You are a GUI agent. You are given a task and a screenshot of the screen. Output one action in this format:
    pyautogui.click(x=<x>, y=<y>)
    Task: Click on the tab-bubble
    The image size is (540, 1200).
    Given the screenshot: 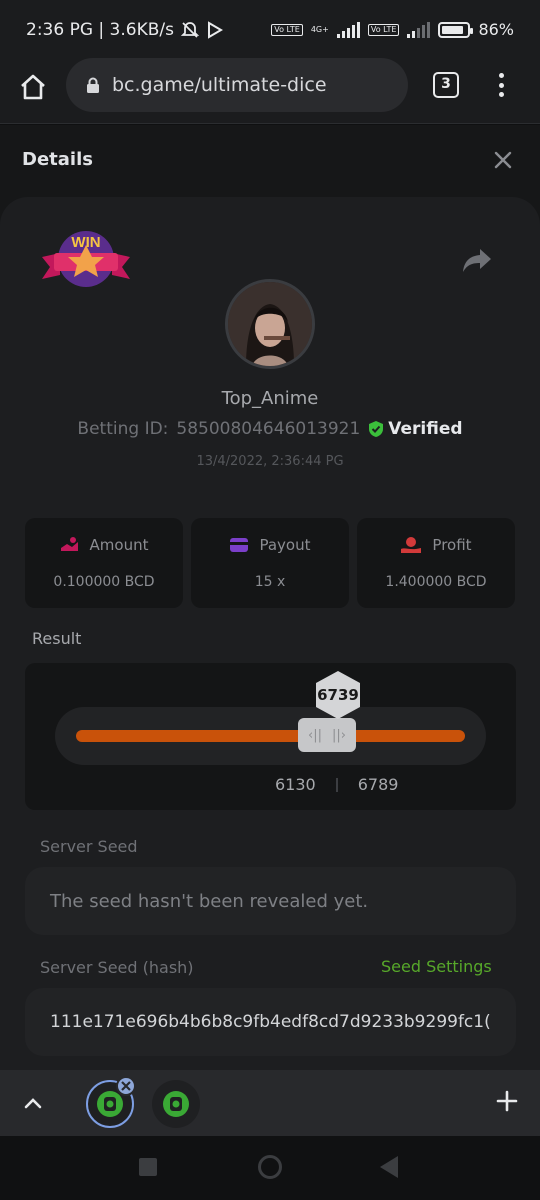 What is the action you would take?
    pyautogui.click(x=176, y=1104)
    